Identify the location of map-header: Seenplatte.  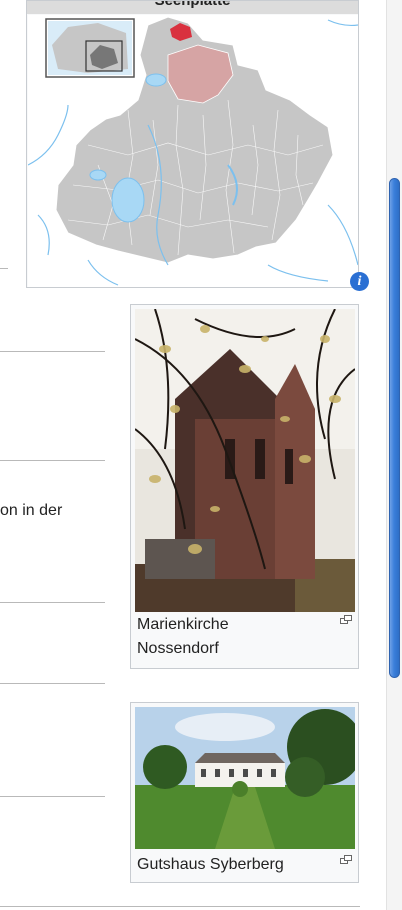
(192, 7).